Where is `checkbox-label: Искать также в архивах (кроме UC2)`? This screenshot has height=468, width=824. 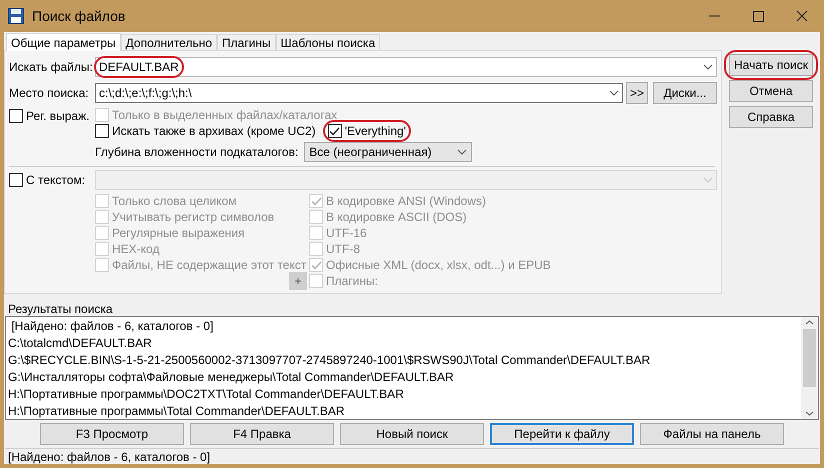
checkbox-label: Искать также в архивах (кроме UC2) is located at coordinates (214, 131).